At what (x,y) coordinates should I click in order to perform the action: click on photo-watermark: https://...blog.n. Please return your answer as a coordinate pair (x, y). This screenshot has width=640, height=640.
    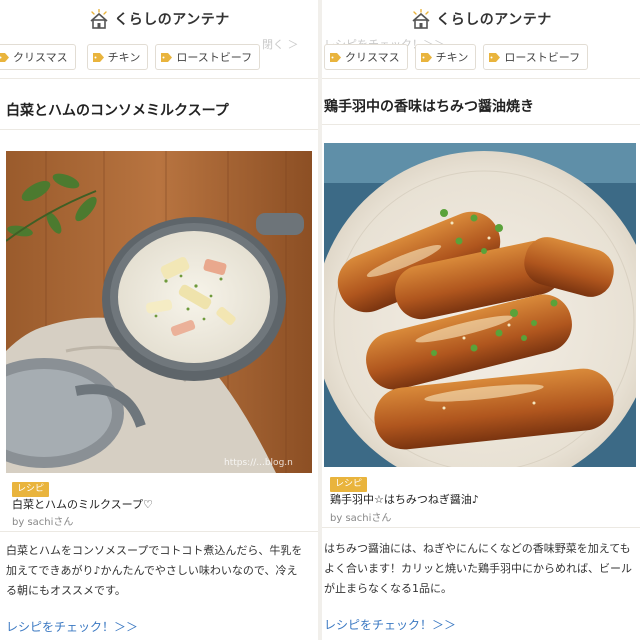
    Looking at the image, I should click on (258, 463).